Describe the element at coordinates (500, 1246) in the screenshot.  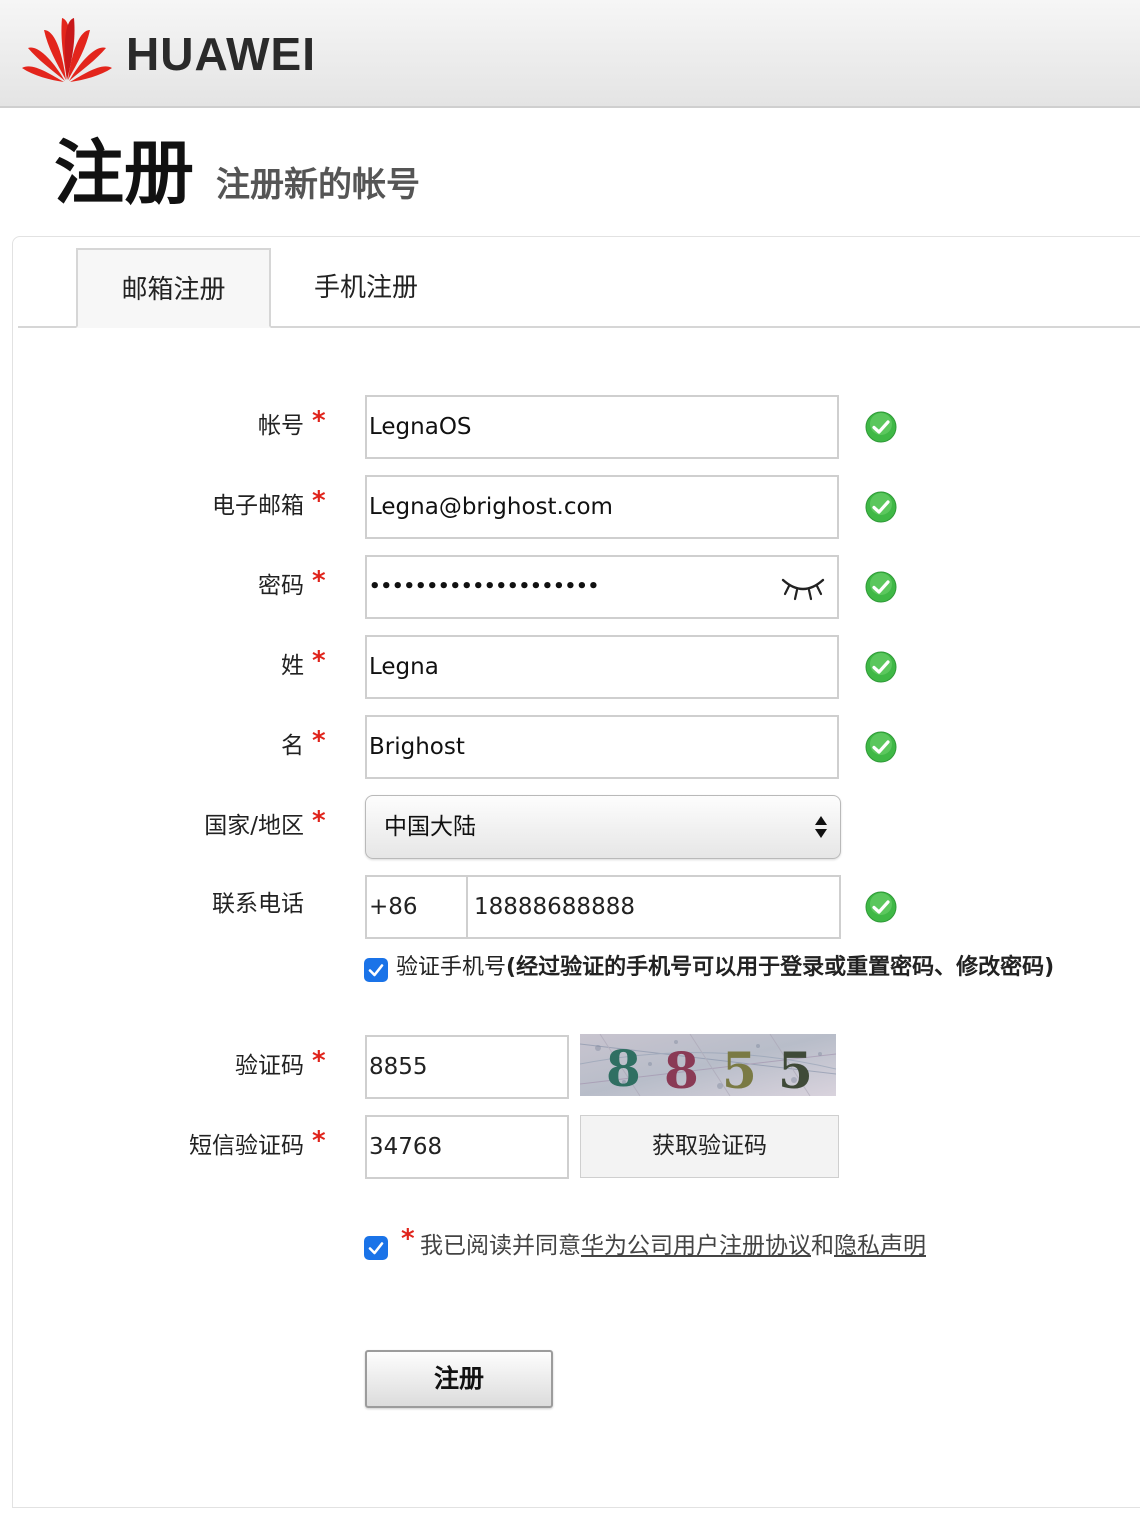
I see `agreement-prefix: 我已阅读并同意` at that location.